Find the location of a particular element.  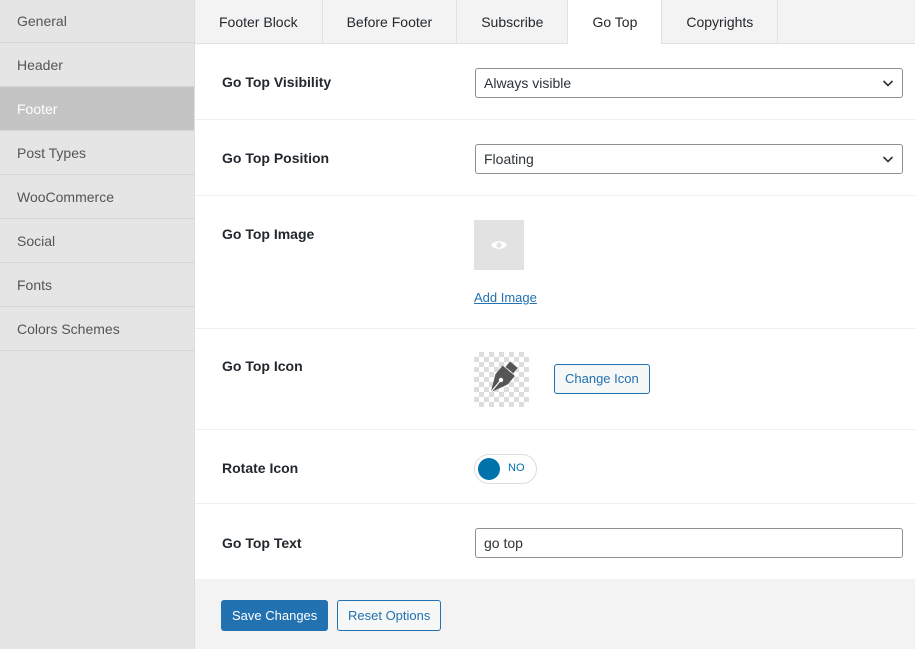

tab-subscribe: Subscribe is located at coordinates (513, 22).